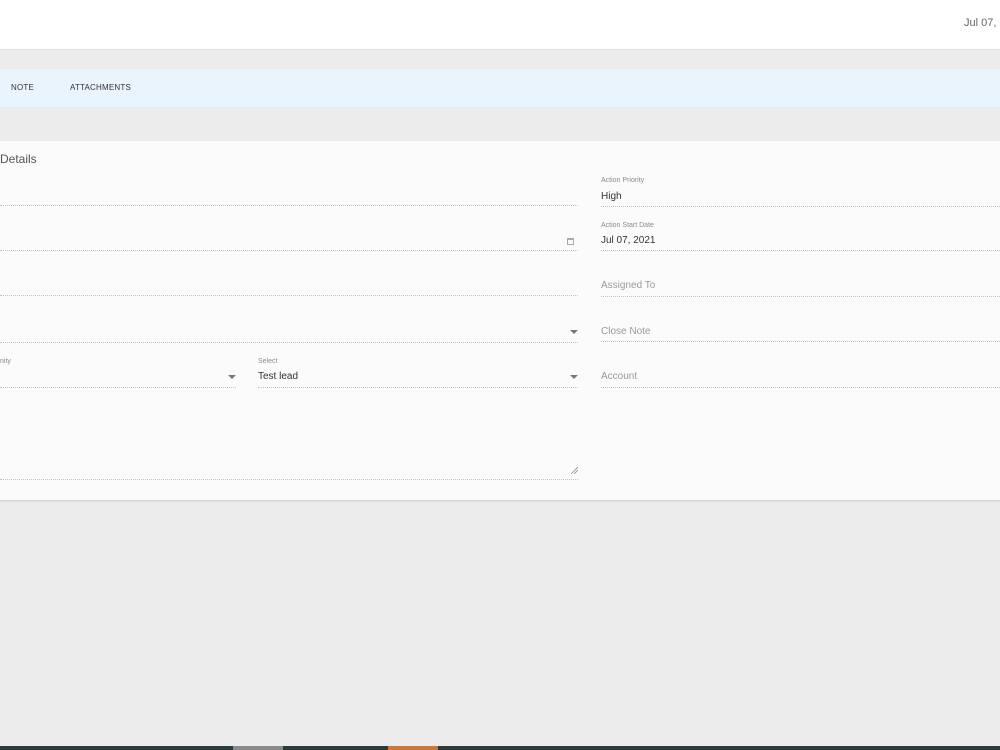 The height and width of the screenshot is (750, 1000). I want to click on assigned-to-field: Assigned To, so click(628, 285).